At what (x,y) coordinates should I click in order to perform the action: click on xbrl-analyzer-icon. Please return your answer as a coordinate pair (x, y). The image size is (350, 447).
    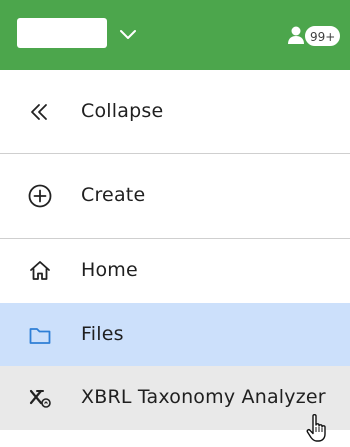
    Looking at the image, I should click on (40, 398).